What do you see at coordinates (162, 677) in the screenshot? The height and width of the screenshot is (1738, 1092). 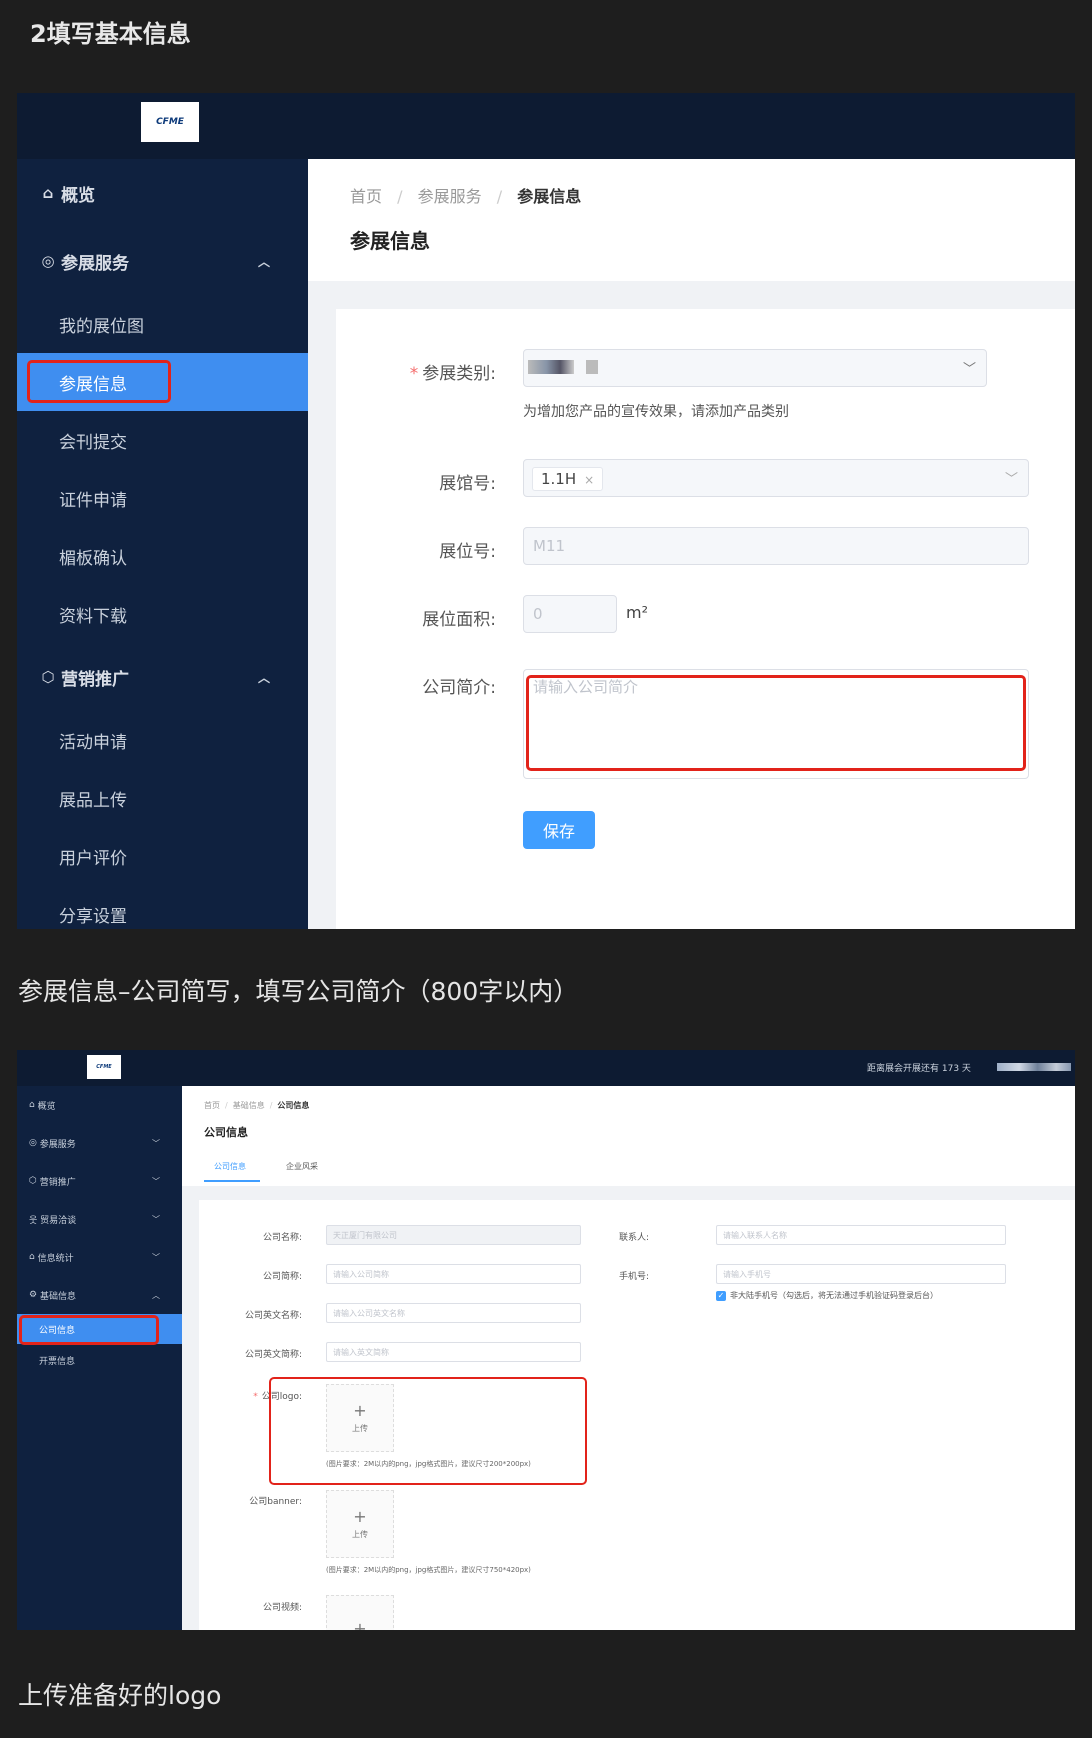 I see `sidebar-group-marketing: ⬡ 营销推广 ︿` at bounding box center [162, 677].